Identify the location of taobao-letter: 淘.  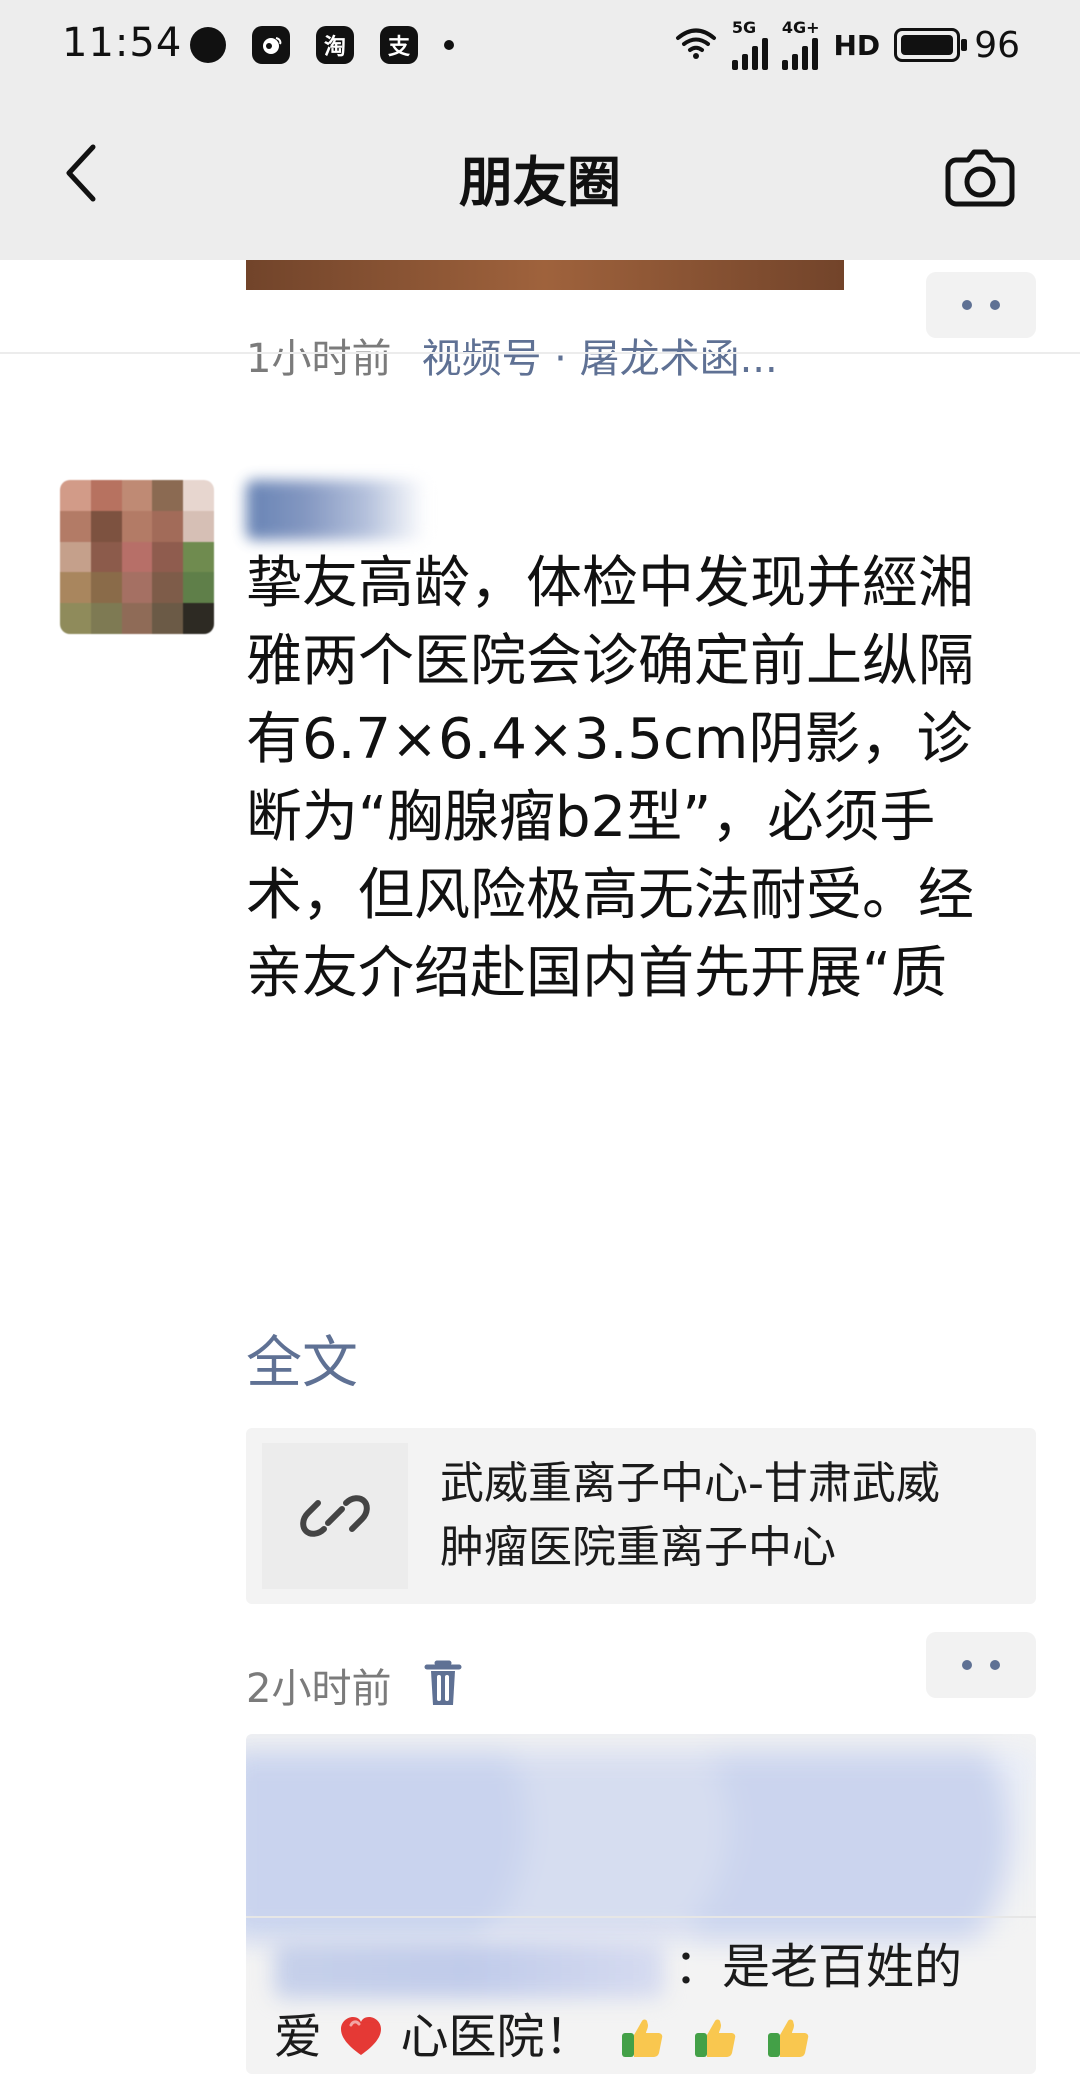
(334, 47).